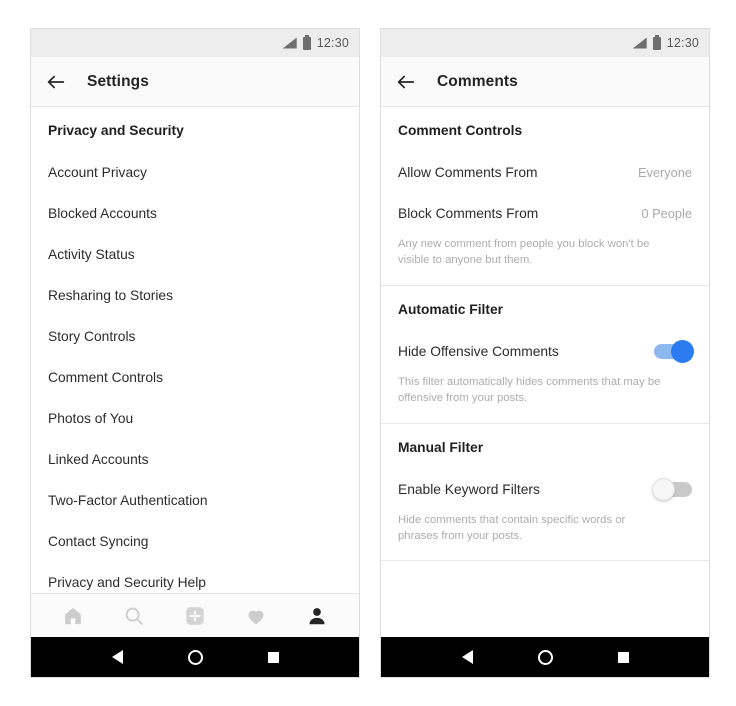 This screenshot has width=736, height=706. I want to click on android-nav-bar-right, so click(545, 657).